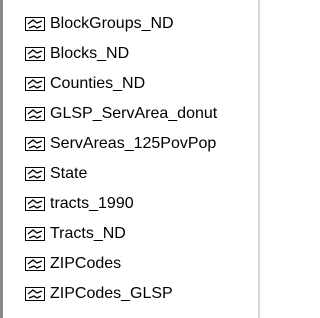 This screenshot has height=318, width=320. I want to click on layer-label: ServAreas_125PovPop, so click(133, 143).